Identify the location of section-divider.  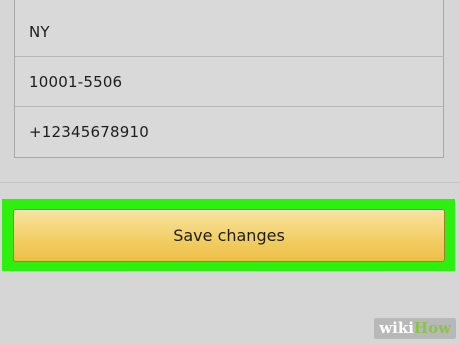
(230, 182).